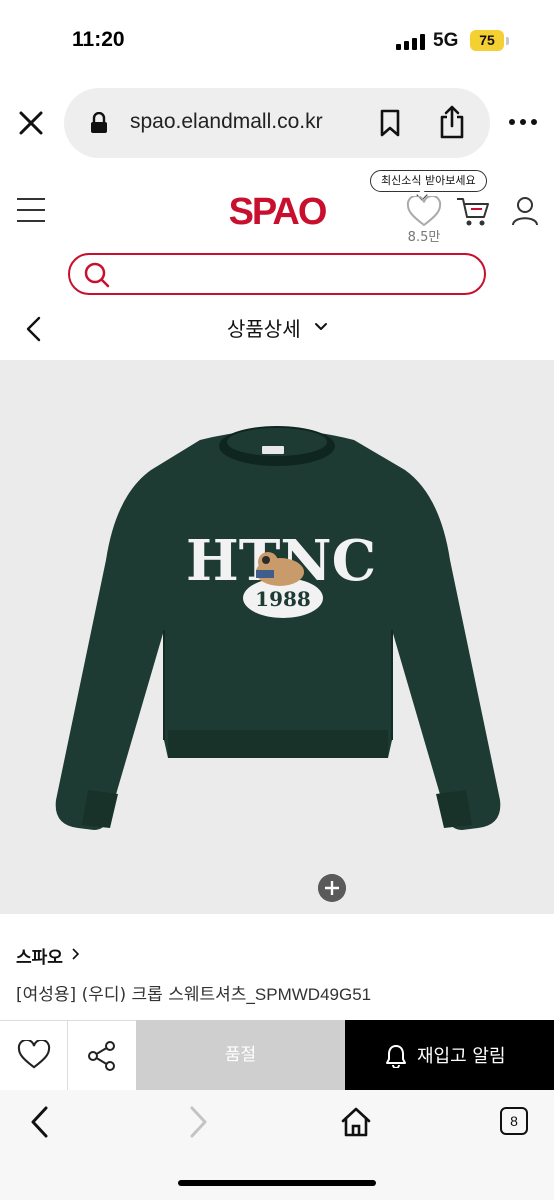  Describe the element at coordinates (514, 1121) in the screenshot. I see `tabs-button: 8` at that location.